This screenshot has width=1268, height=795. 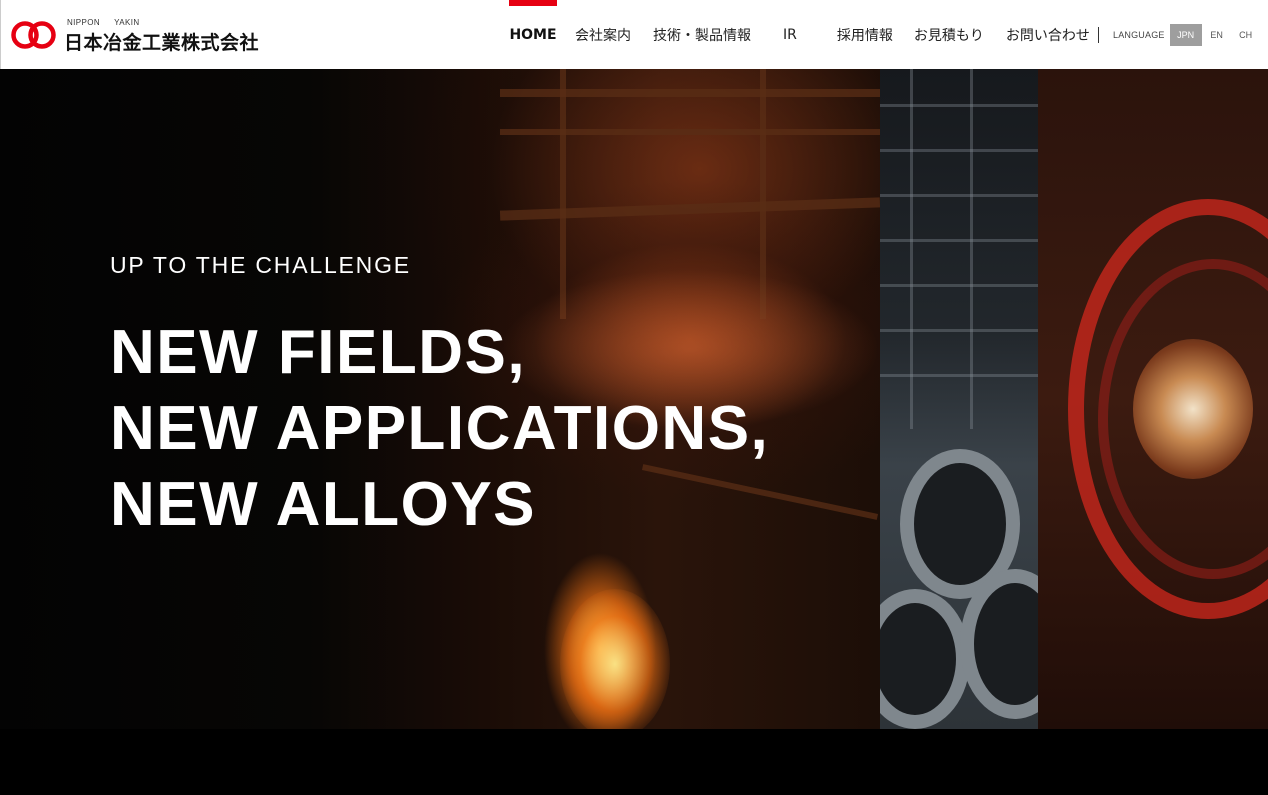 What do you see at coordinates (949, 34) in the screenshot?
I see `nav-item-estimate: お見積もり` at bounding box center [949, 34].